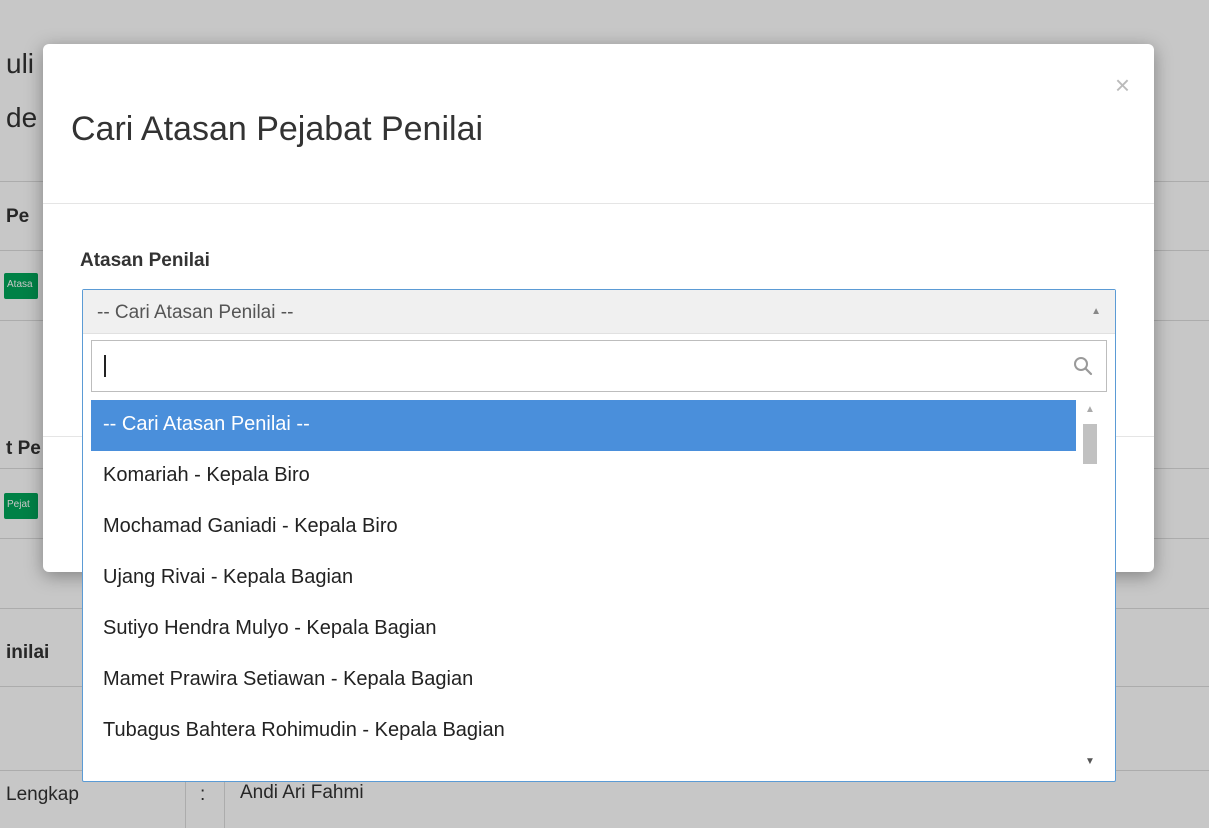  I want to click on select-option: Ujang Rivai - Kepala Bagian, so click(583, 578).